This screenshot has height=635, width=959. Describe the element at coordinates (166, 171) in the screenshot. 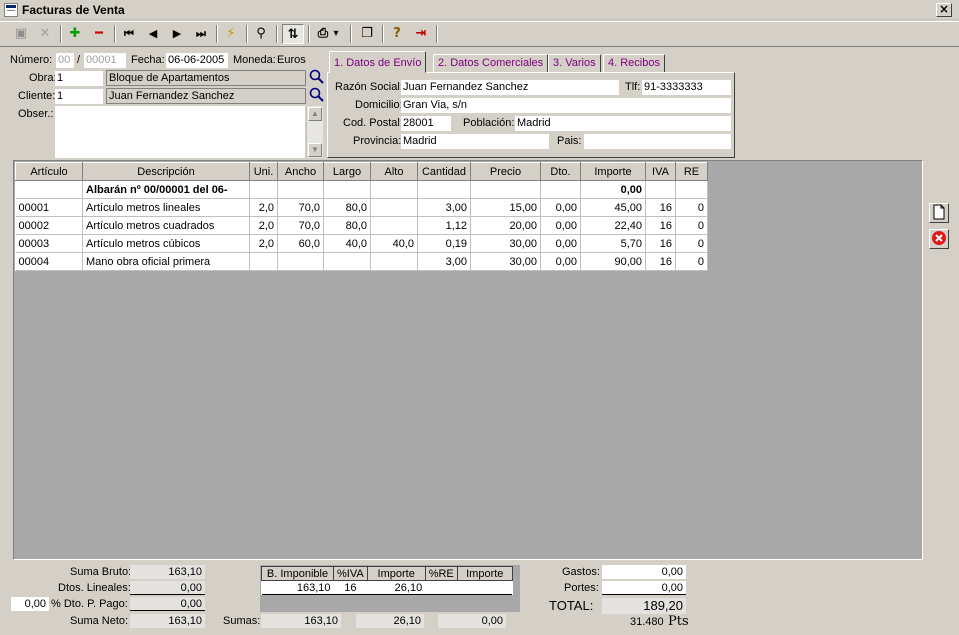

I see `col-descripcion: Descripción` at that location.